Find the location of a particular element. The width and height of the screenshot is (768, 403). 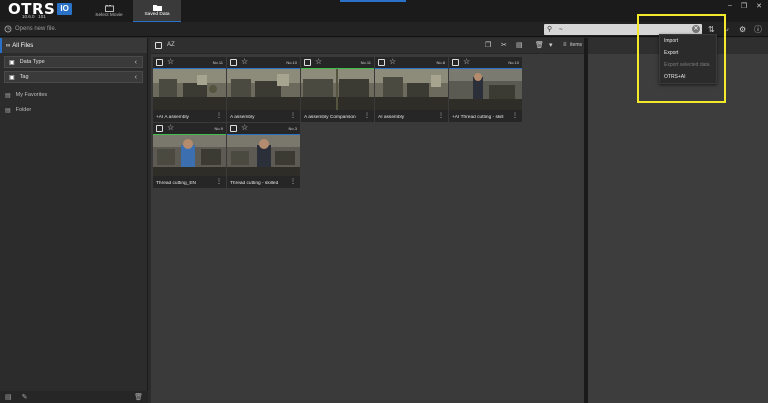

file-card: ☆ No.8 AI assembly ⋮ is located at coordinates (411, 89).